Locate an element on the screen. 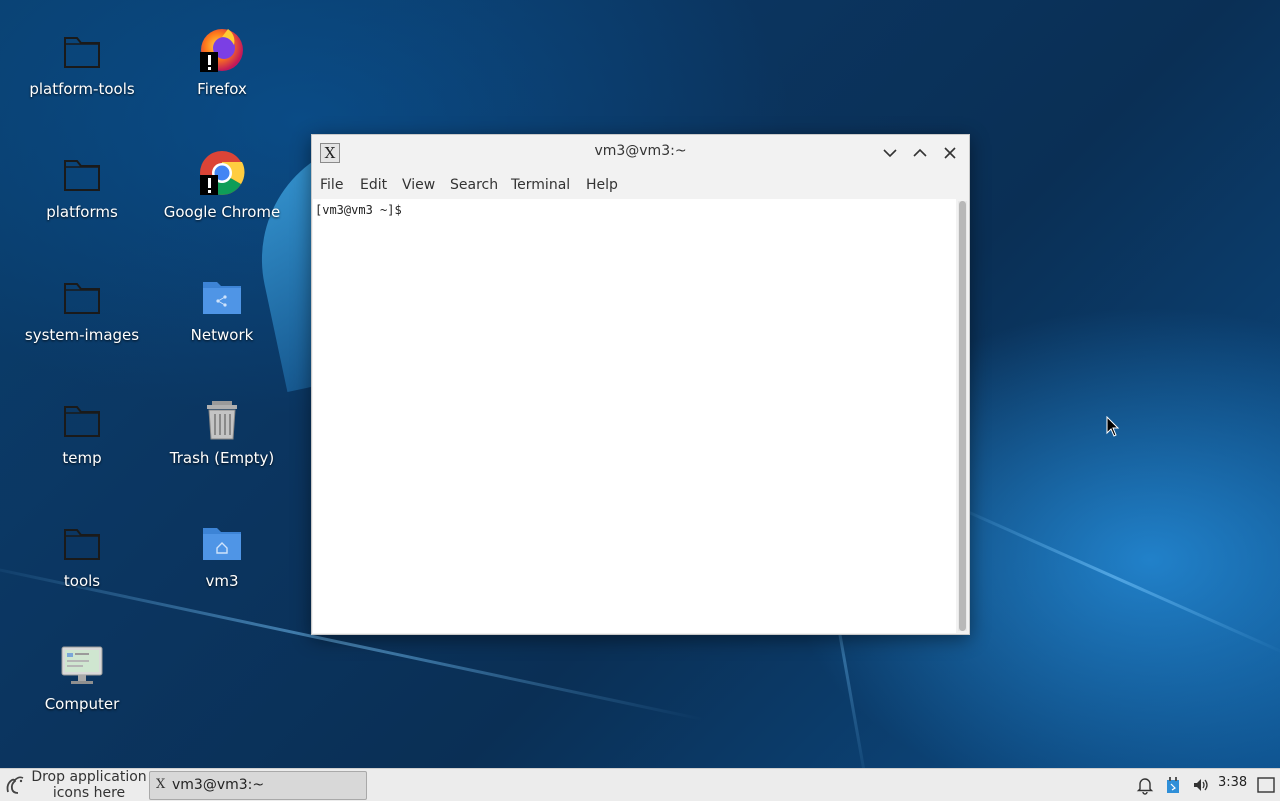  desktop-icon-label: Trash (Empty) is located at coordinates (222, 458).